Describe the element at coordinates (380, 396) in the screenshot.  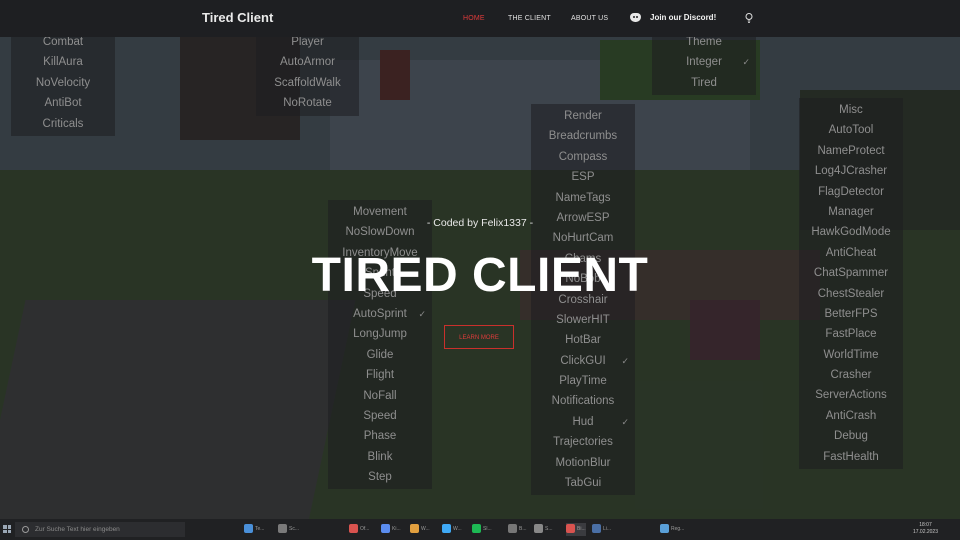
I see `module-item: NoFall` at that location.